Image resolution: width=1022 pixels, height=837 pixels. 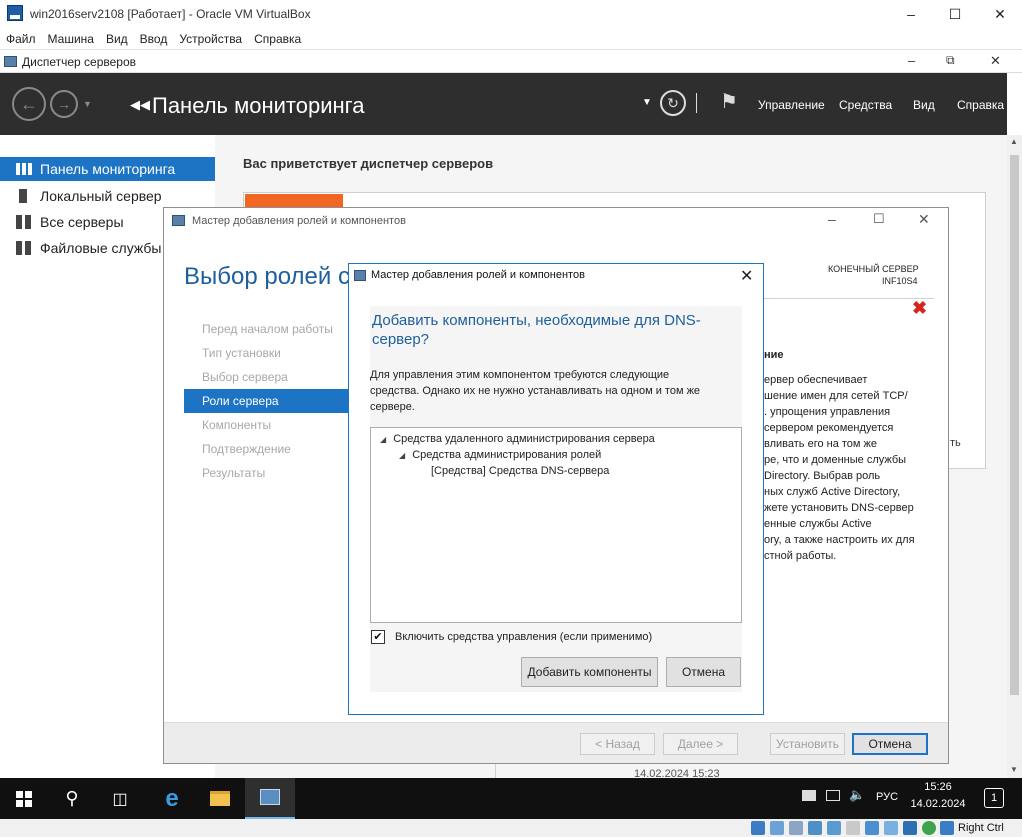 What do you see at coordinates (478, 275) in the screenshot?
I see `dialog-window-title: Мастер добавления ролей и компонентов` at bounding box center [478, 275].